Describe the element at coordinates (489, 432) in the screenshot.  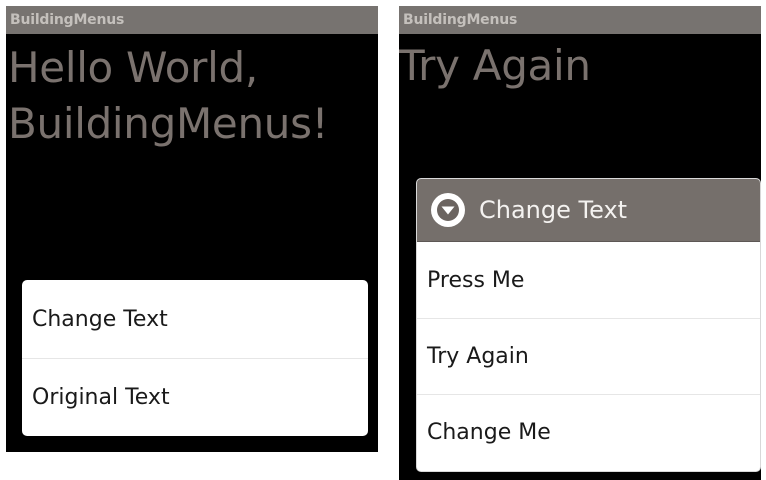
I see `menu-item-label: Change Me` at that location.